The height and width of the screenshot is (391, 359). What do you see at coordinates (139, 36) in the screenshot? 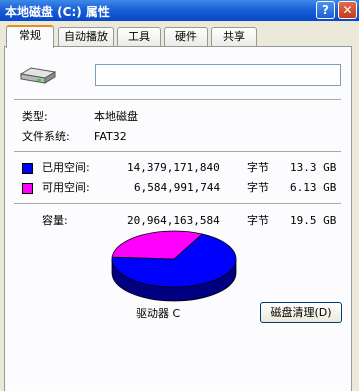
I see `tab-tools: 工具` at bounding box center [139, 36].